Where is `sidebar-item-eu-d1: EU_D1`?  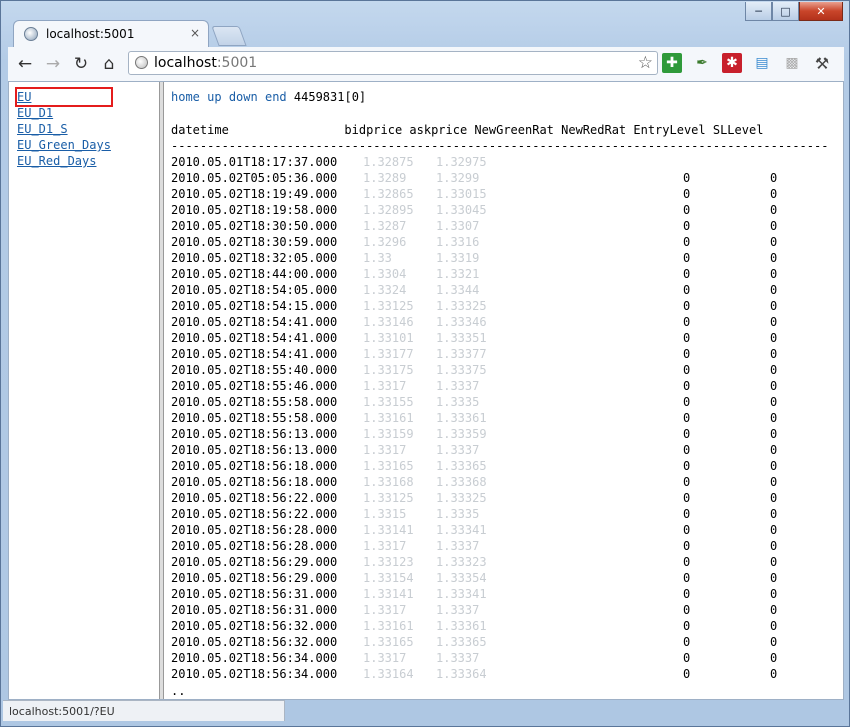 sidebar-item-eu-d1: EU_D1 is located at coordinates (64, 113).